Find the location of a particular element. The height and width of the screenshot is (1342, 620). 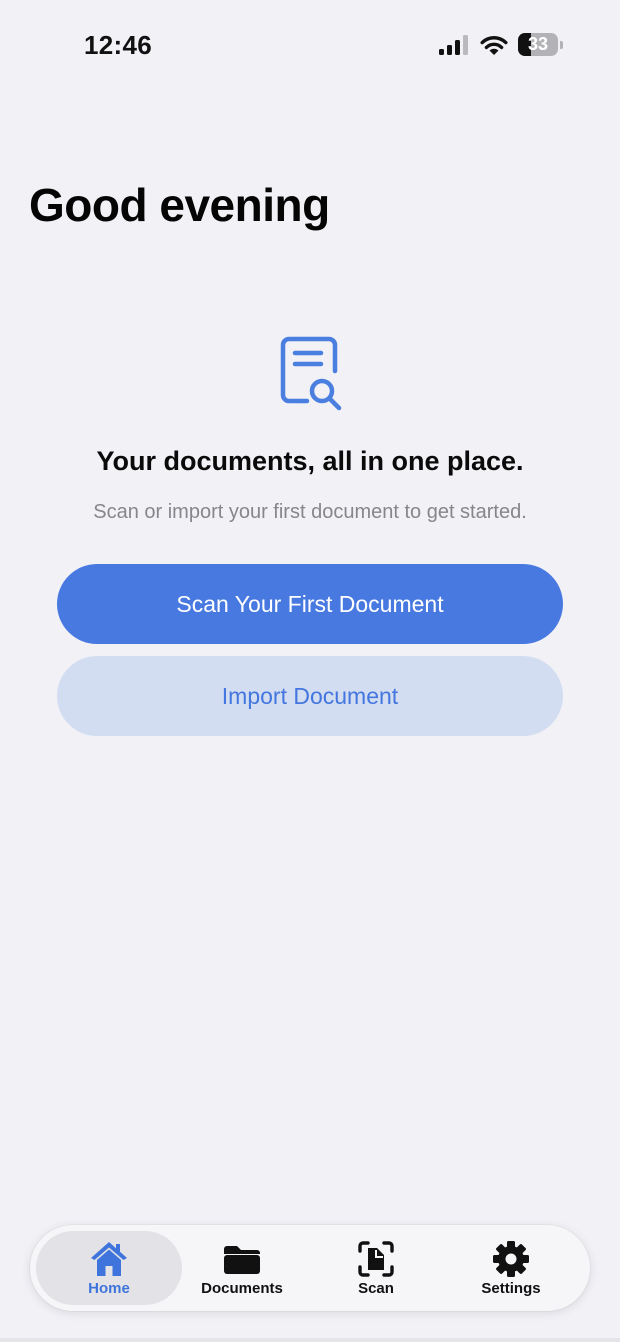

battery-level: 33 is located at coordinates (538, 44).